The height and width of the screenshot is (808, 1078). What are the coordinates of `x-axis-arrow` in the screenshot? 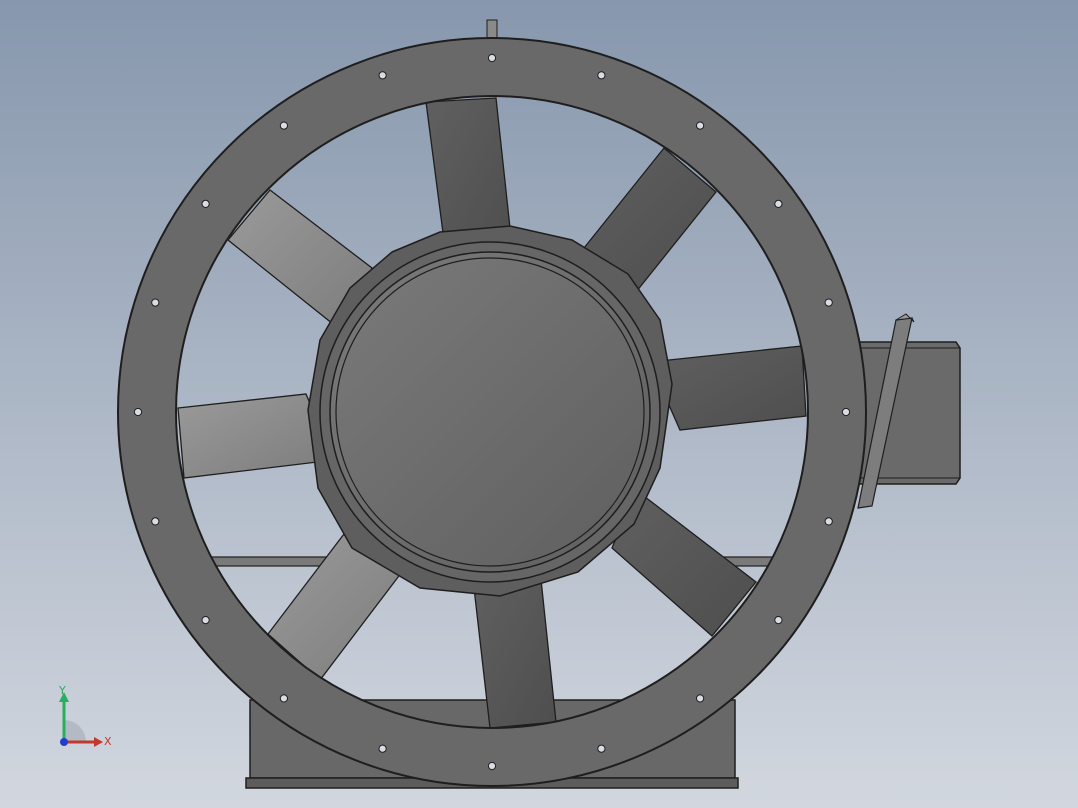 It's located at (98, 742).